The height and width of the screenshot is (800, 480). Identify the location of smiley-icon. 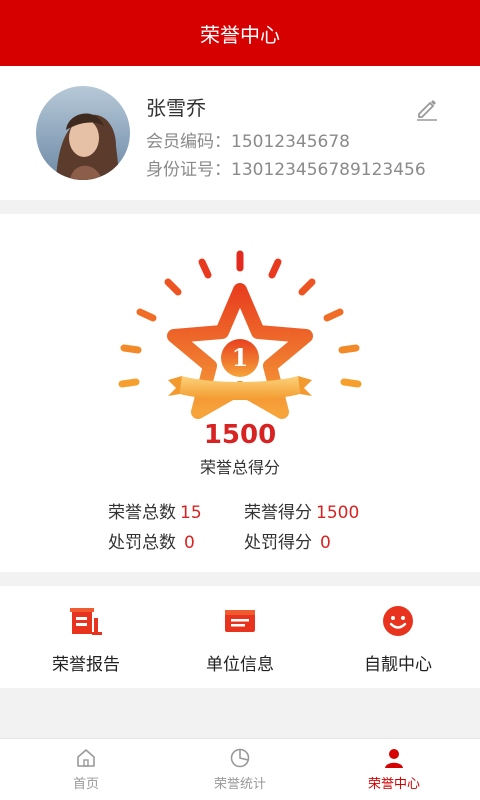
(398, 621).